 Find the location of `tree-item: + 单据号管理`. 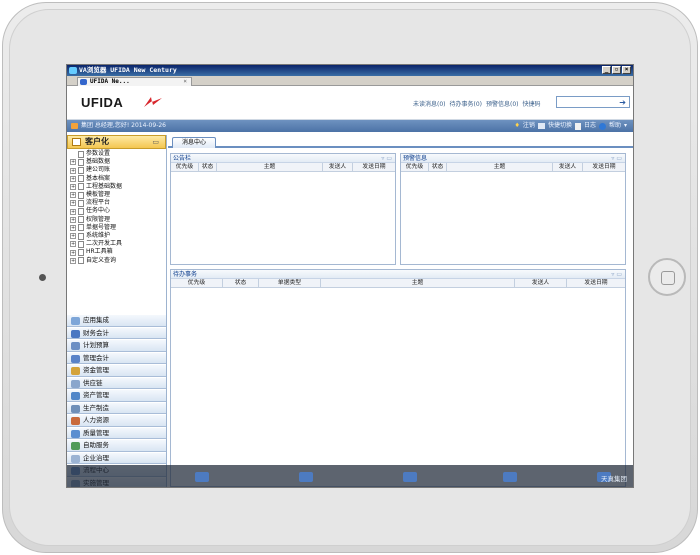

tree-item: + 单据号管理 is located at coordinates (118, 228).